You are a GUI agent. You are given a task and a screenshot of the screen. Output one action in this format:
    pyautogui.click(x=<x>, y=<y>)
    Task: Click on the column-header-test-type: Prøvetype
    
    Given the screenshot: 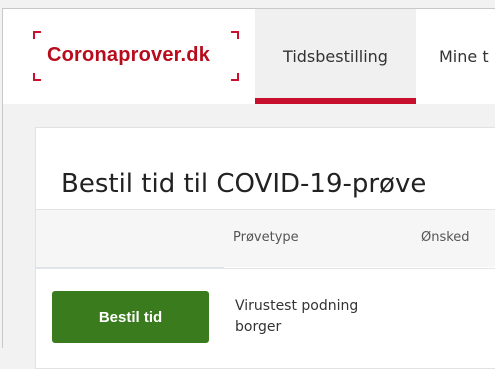 What is the action you would take?
    pyautogui.click(x=266, y=237)
    